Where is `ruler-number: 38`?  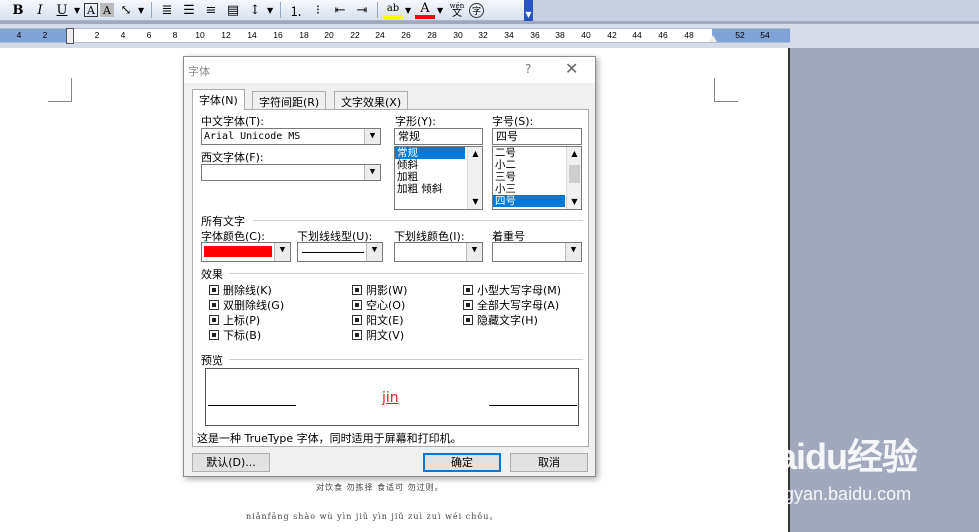 ruler-number: 38 is located at coordinates (560, 35).